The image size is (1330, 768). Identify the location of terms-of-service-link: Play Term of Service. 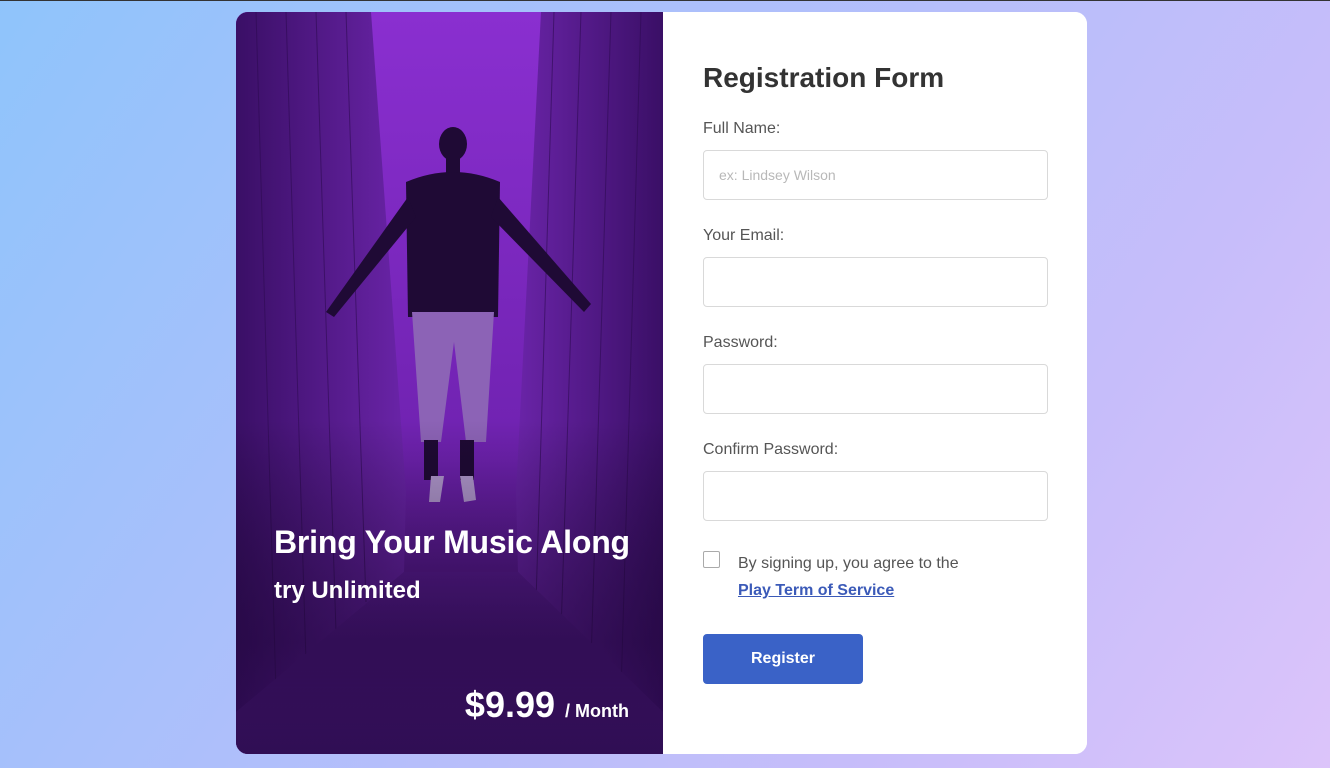
(816, 590).